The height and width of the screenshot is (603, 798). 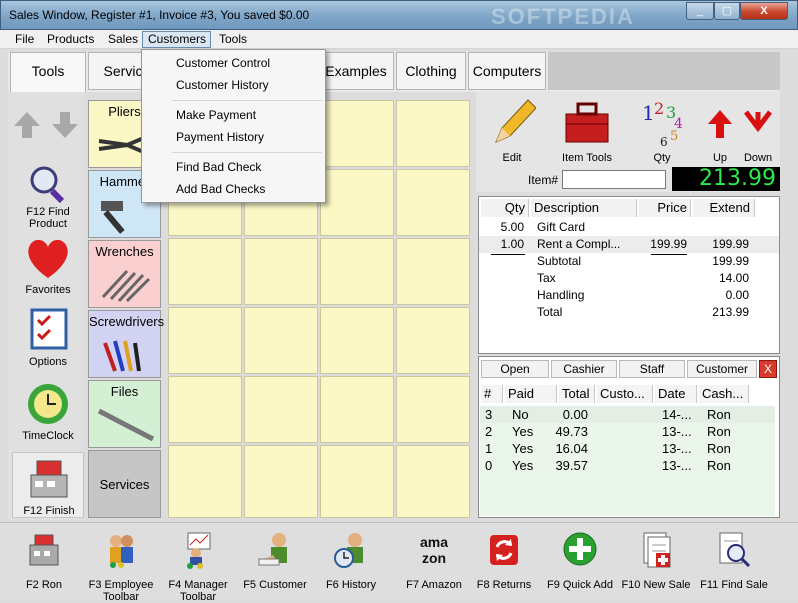 I want to click on tab-open: Open, so click(x=515, y=369).